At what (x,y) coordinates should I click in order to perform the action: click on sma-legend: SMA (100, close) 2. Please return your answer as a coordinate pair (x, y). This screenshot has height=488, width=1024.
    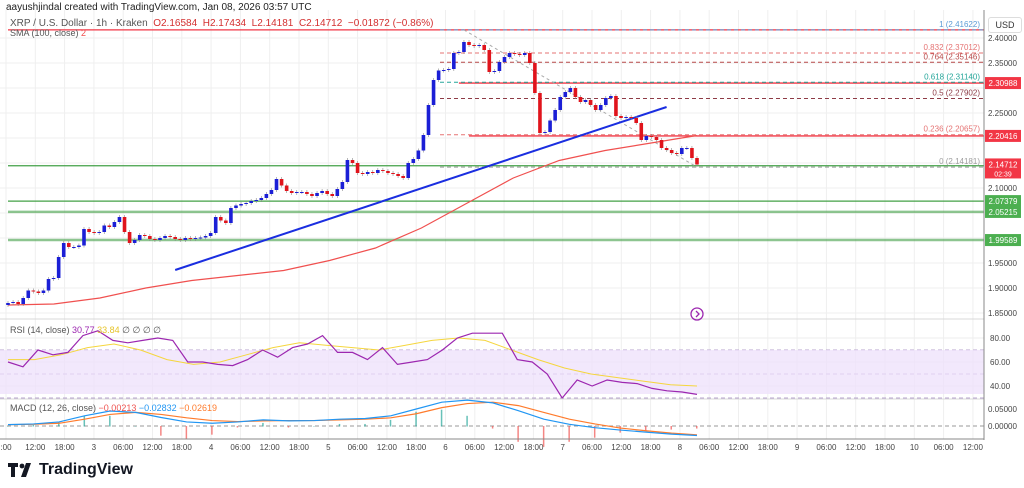
    Looking at the image, I should click on (48, 33).